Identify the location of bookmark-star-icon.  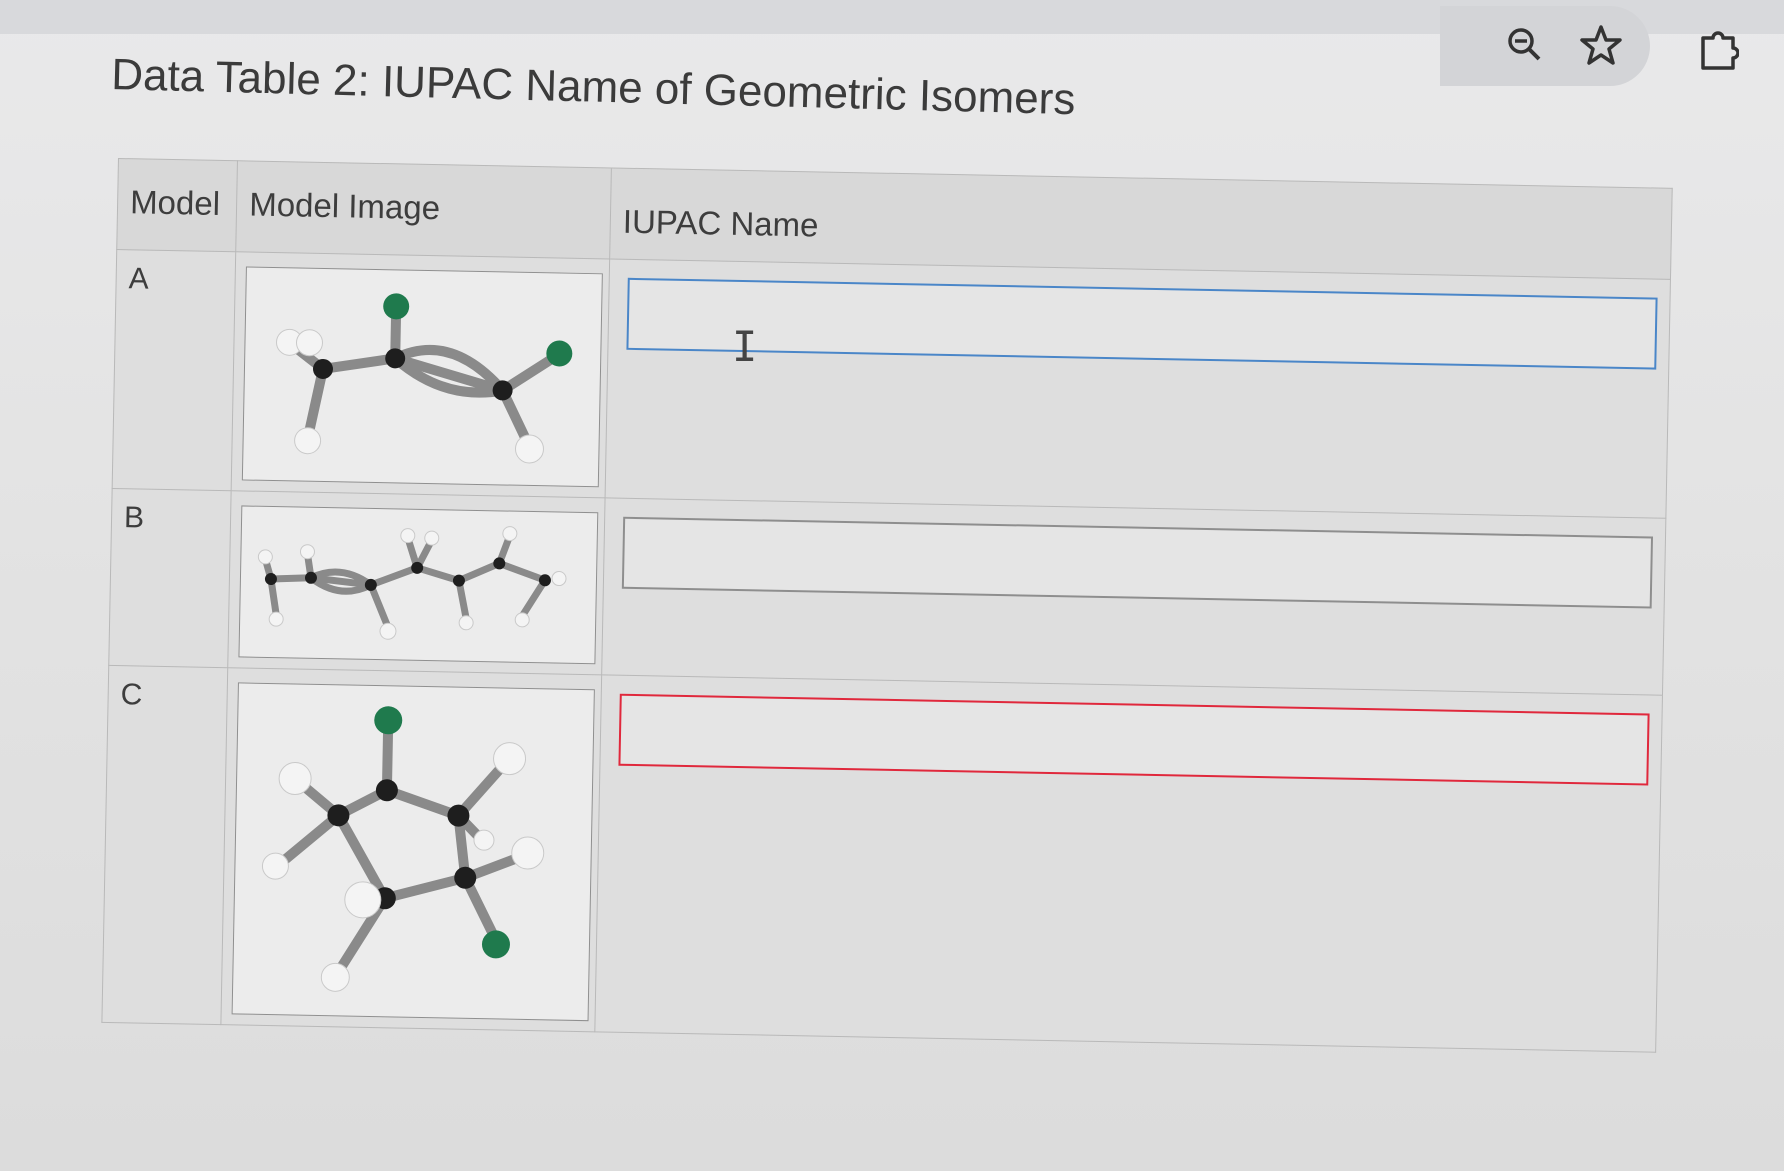
(1601, 47).